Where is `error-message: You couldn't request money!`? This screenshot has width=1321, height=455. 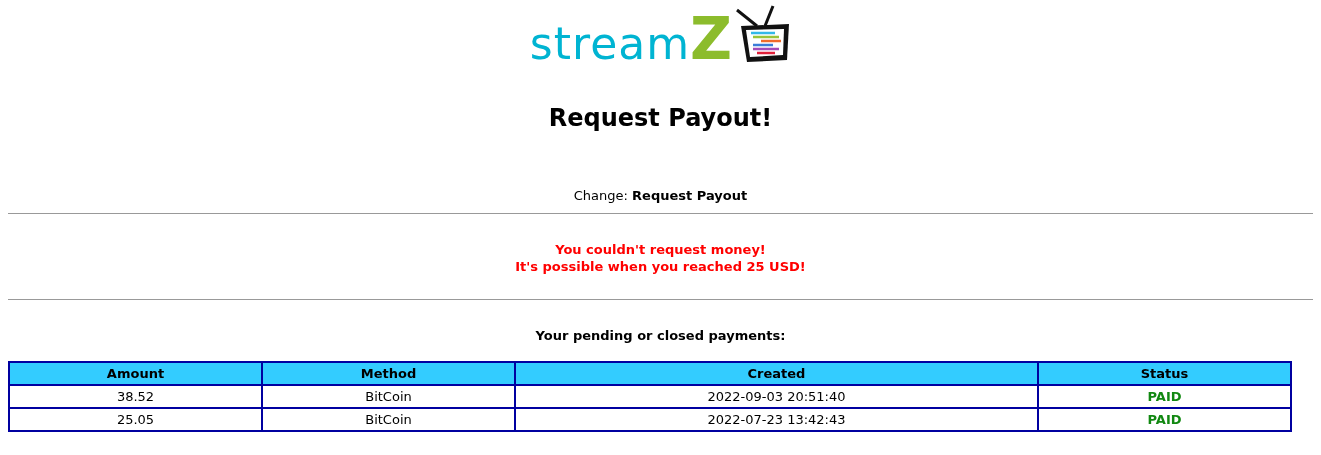
error-message: You couldn't request money! is located at coordinates (660, 249).